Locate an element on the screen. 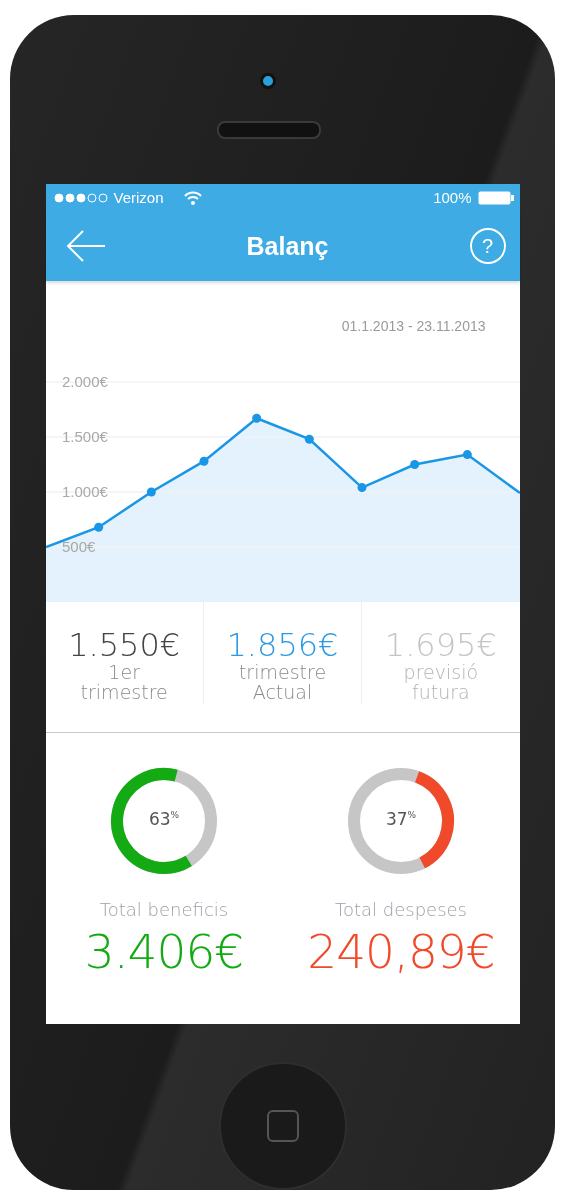  quarter-amount: 1.695€ is located at coordinates (440, 646).